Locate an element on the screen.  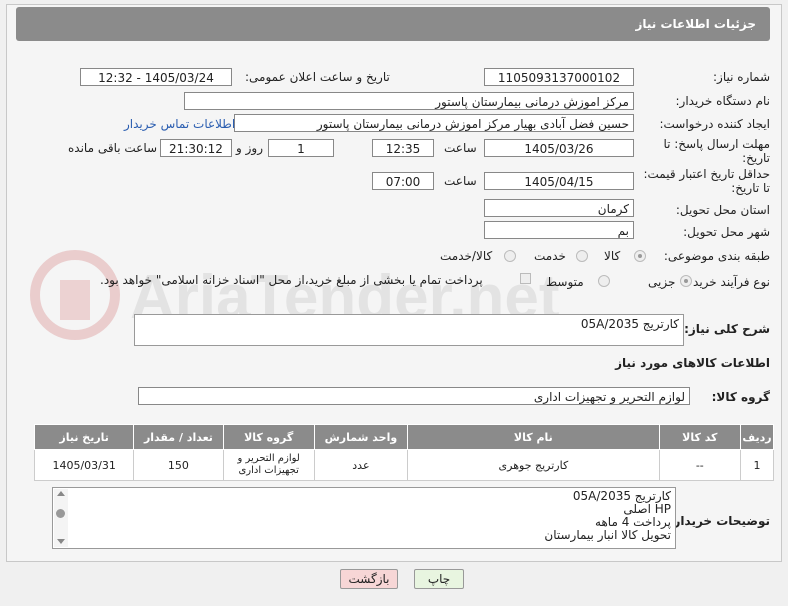
buyer-org-field: مرکز اموزش درمانی بیمارستان پاستور is located at coordinates (409, 101).